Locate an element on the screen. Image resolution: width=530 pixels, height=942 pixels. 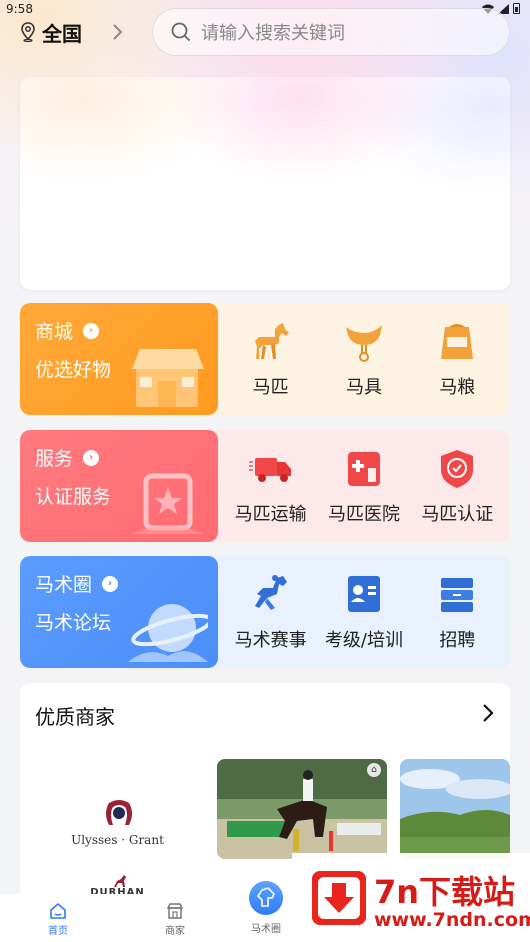
section-title: 优质商家 is located at coordinates (75, 717).